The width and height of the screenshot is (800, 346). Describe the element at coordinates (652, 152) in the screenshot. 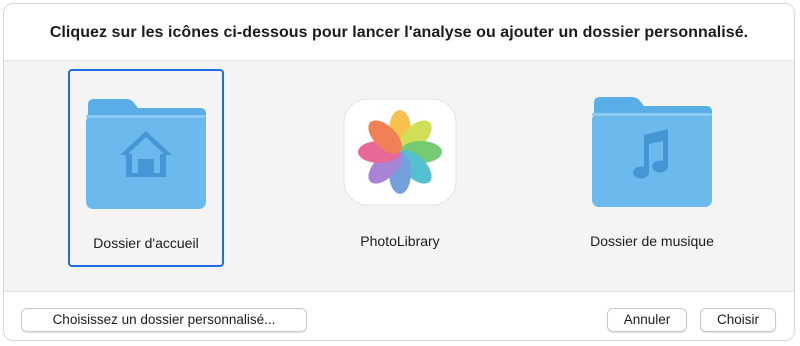

I see `music-folder-icon` at that location.